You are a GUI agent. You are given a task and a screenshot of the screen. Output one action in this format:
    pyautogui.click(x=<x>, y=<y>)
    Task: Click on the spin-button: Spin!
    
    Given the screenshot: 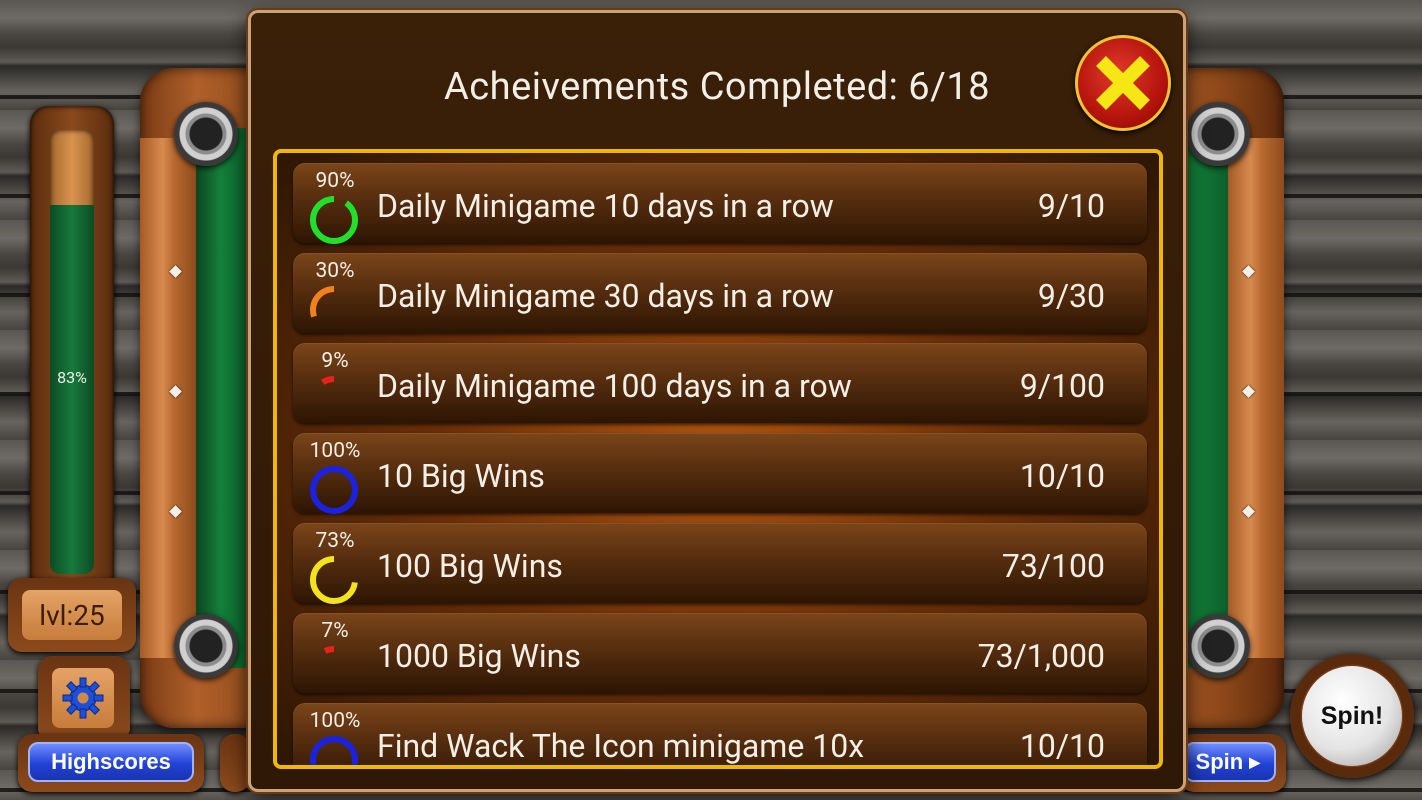 What is the action you would take?
    pyautogui.click(x=1352, y=716)
    